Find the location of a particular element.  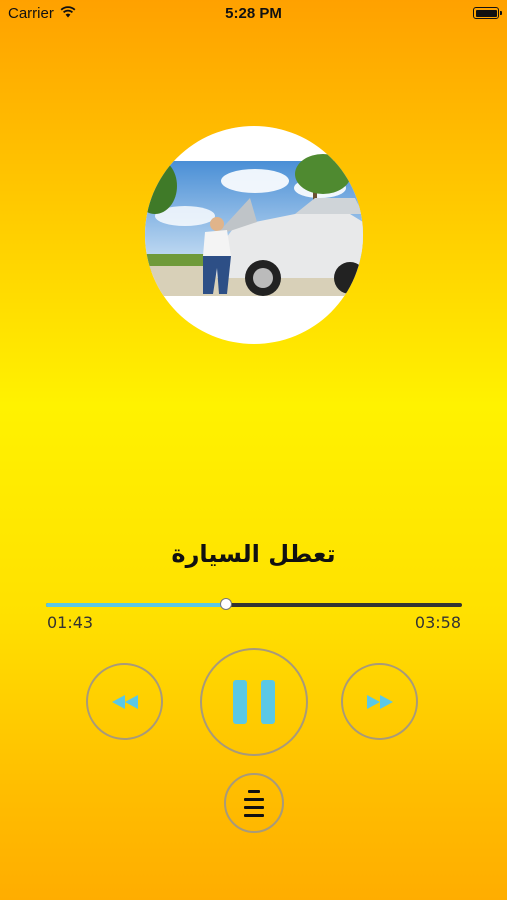

track-title: تعطل السيارة is located at coordinates (253, 554).